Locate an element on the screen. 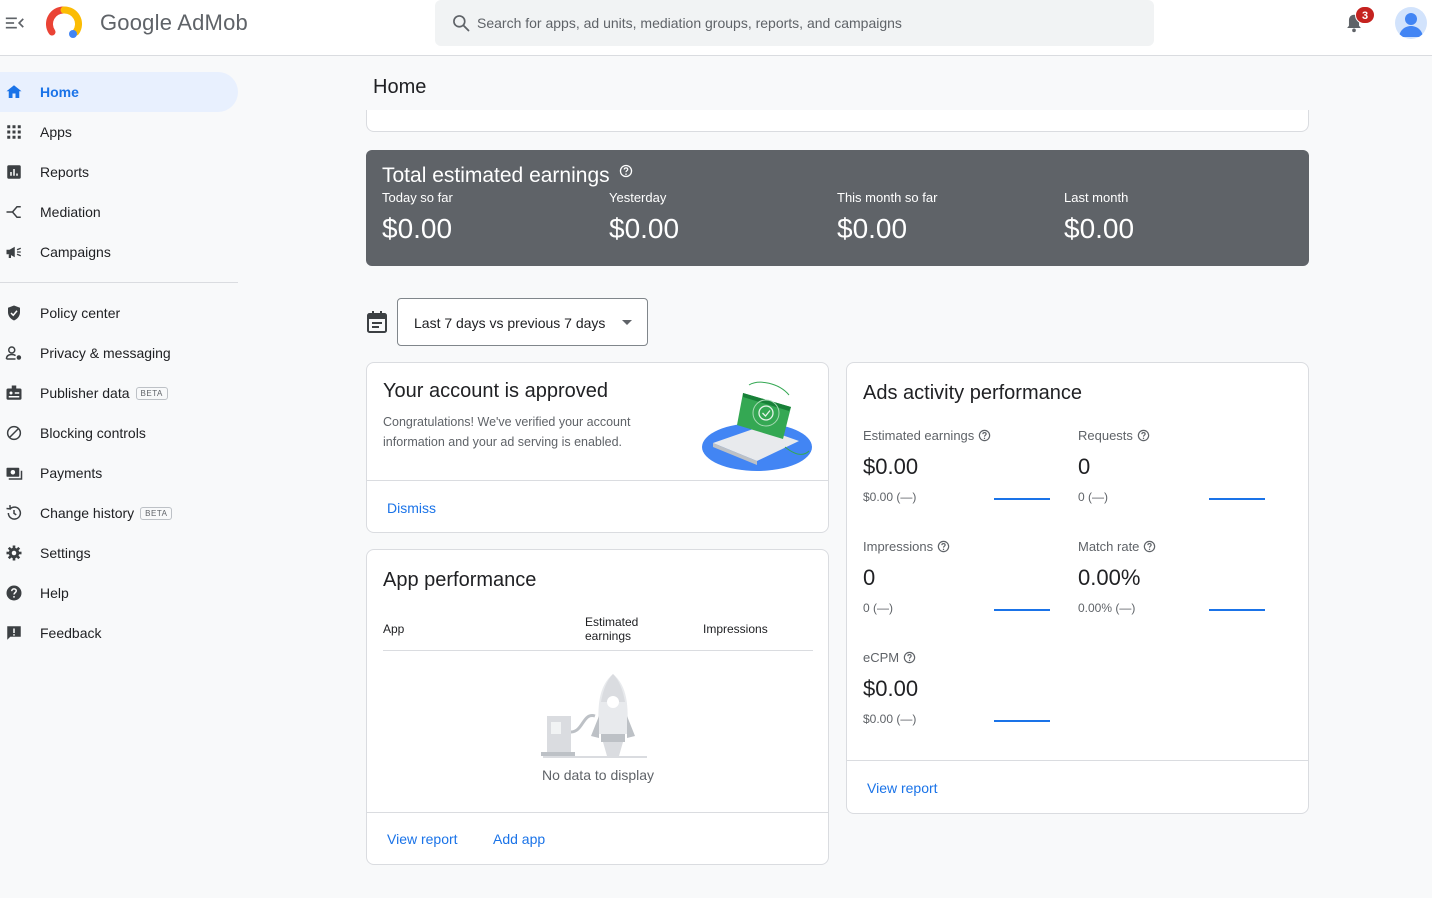  metric-impressions: Impressions 0 0 (—) is located at coordinates (963, 589).